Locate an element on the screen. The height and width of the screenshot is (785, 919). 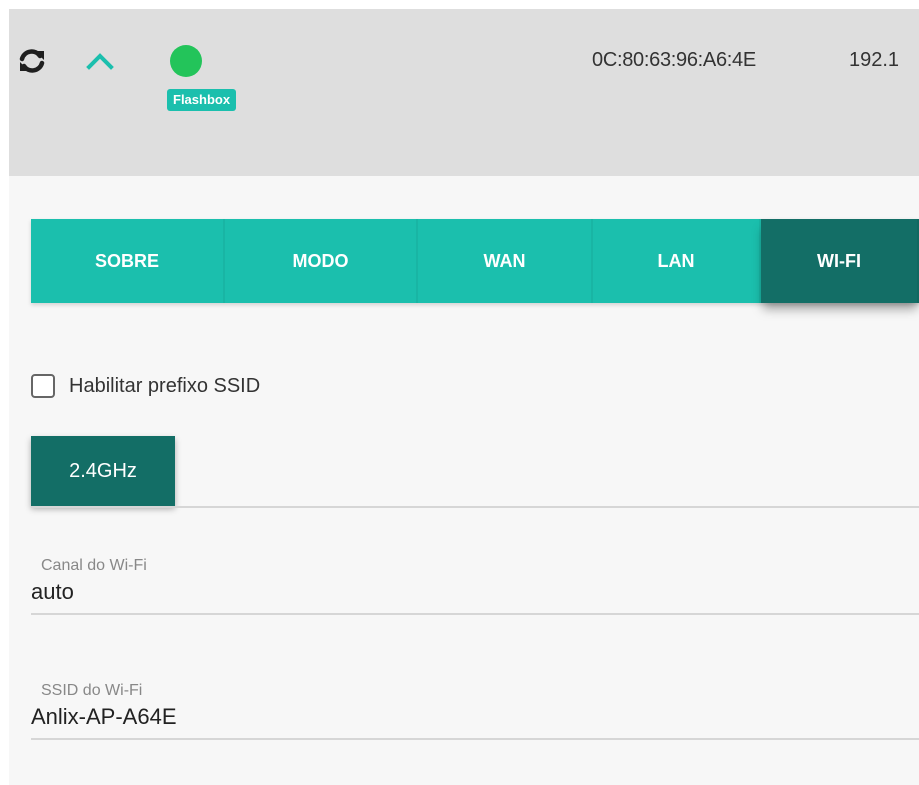
wifi-ssid-label: SSID do Wi-Fi is located at coordinates (92, 690).